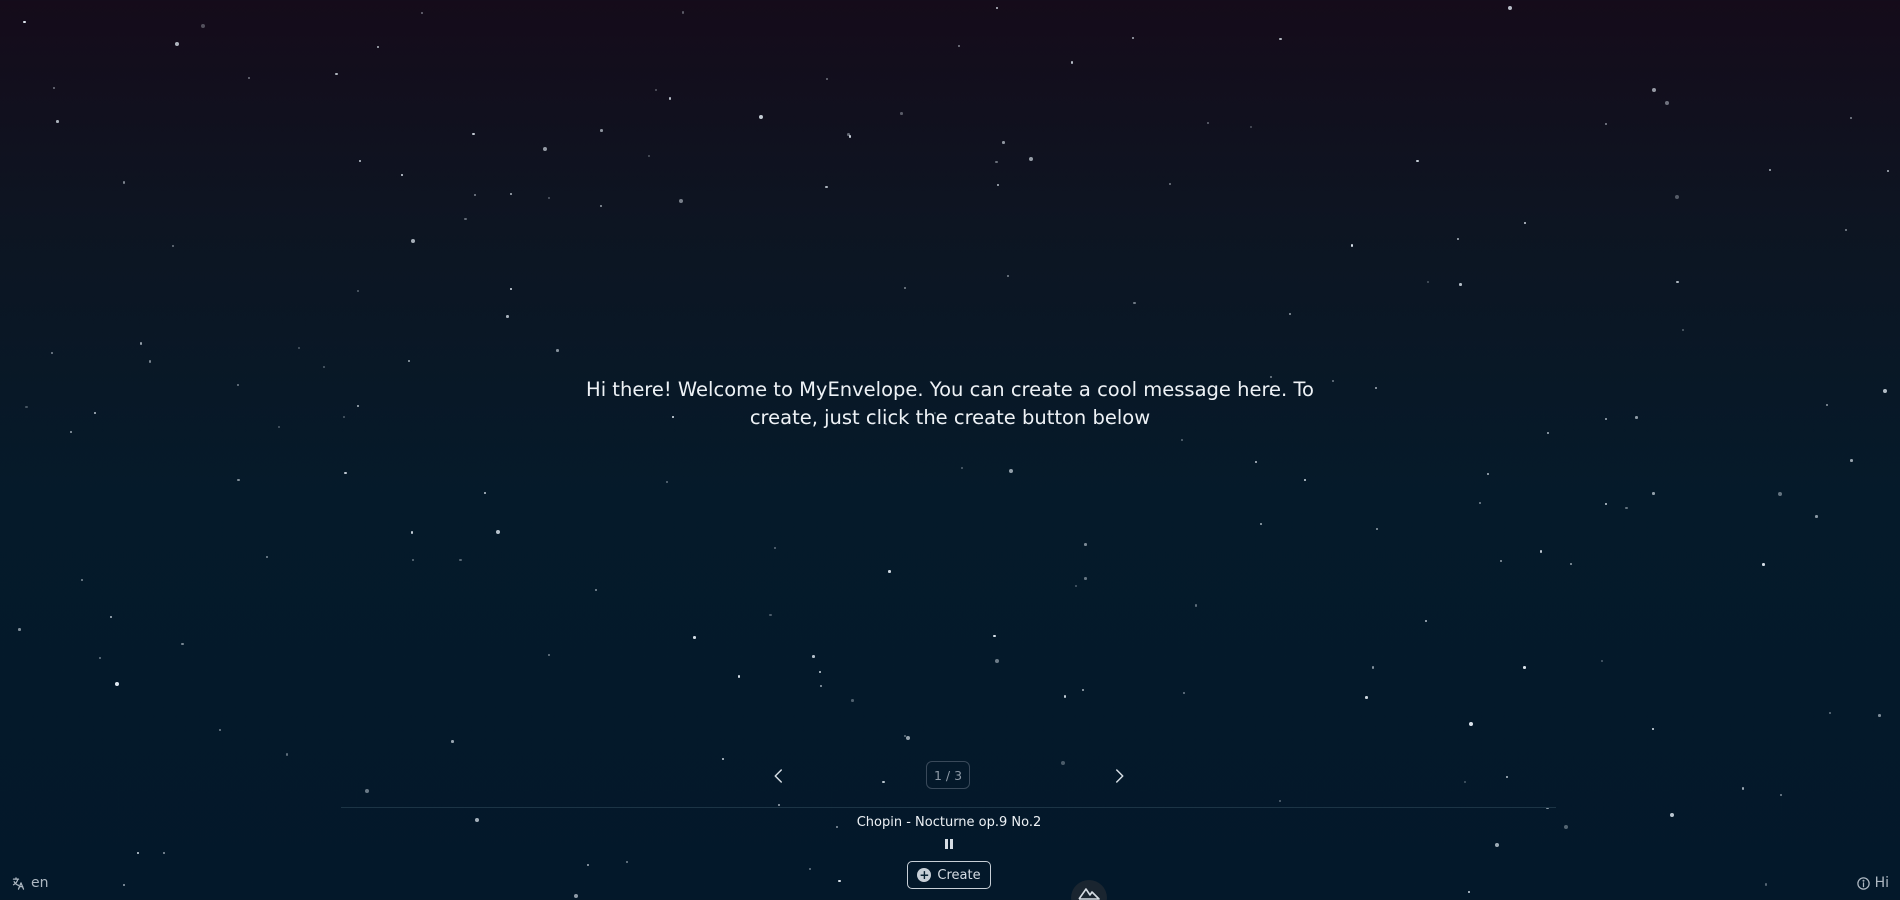  I want to click on song-title: Chopin - Nocturne op.9 No.2, so click(949, 822).